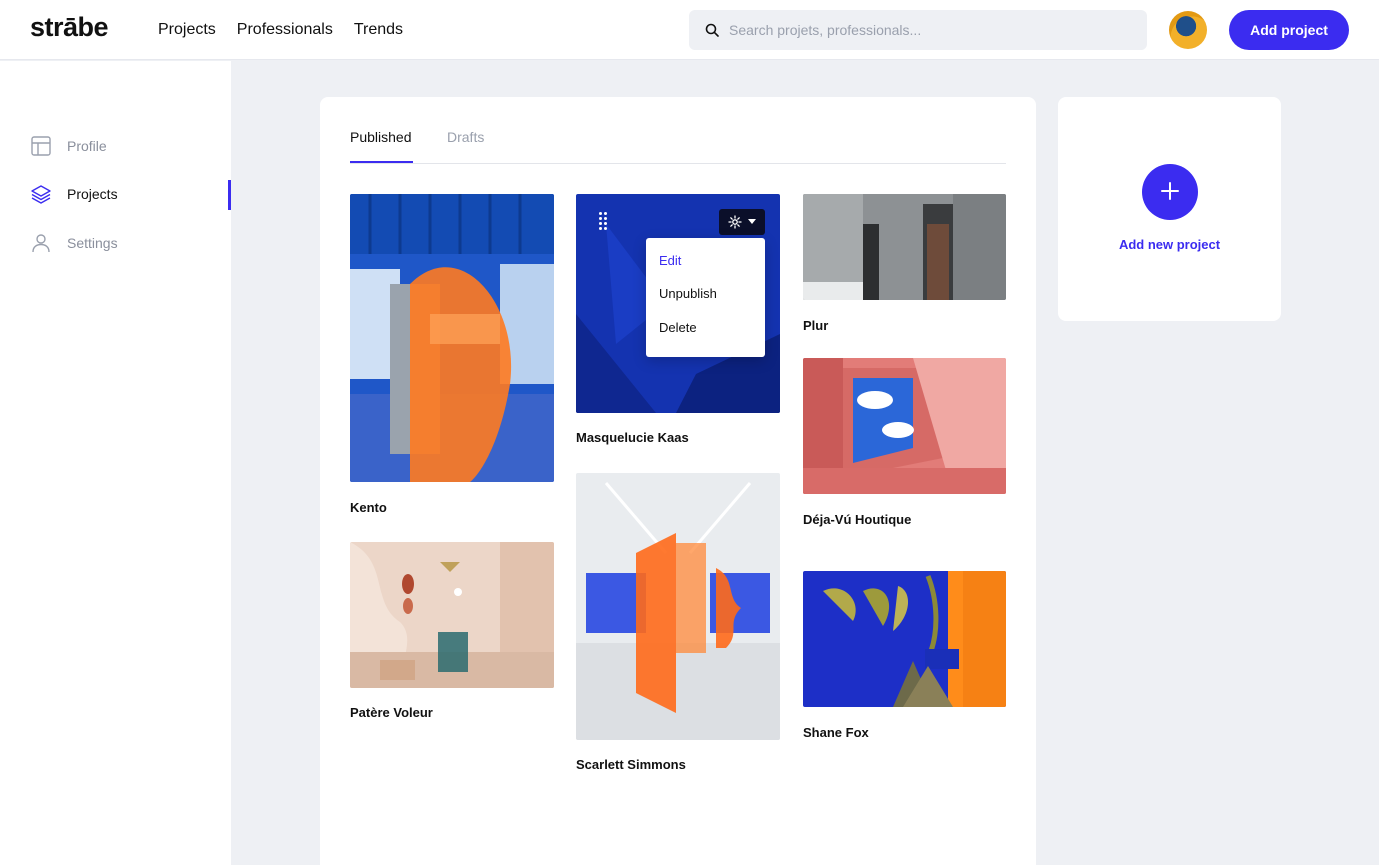 This screenshot has height=865, width=1379. I want to click on menu-item-edit: Edit, so click(670, 260).